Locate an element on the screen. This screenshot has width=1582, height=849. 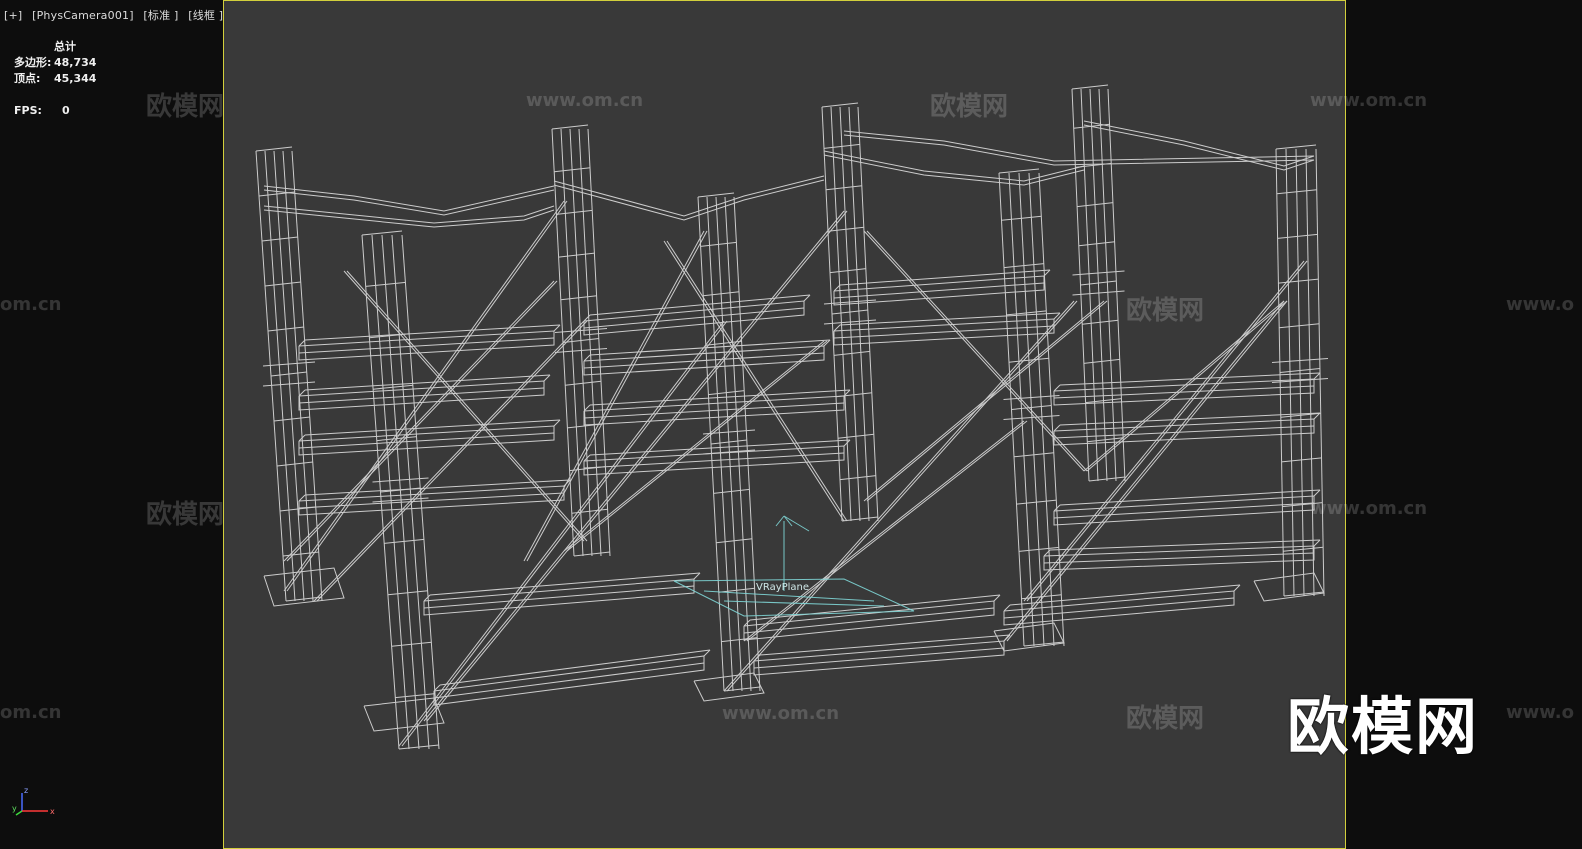
verts-value: 45,344 is located at coordinates (75, 78).